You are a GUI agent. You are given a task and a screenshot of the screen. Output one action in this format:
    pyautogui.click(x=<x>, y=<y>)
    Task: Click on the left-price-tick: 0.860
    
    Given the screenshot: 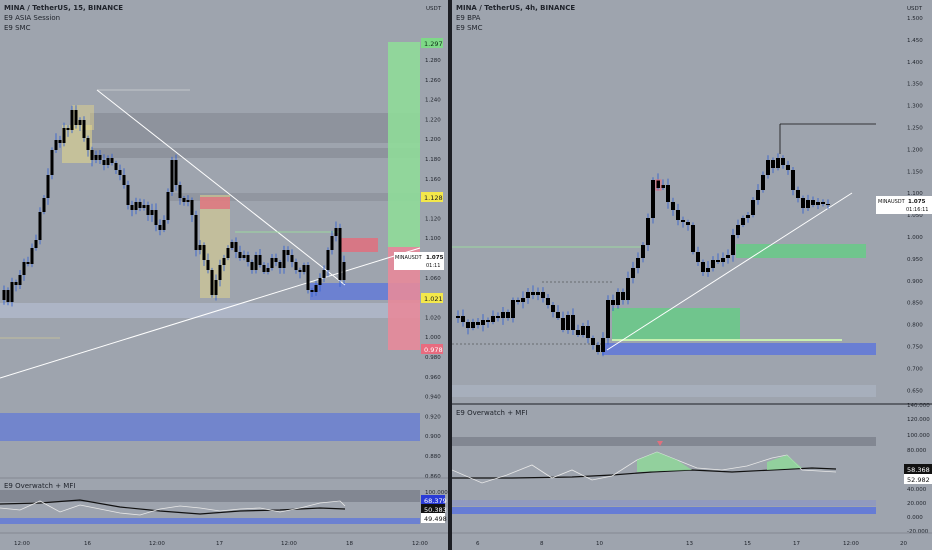 What is the action you would take?
    pyautogui.click(x=433, y=477)
    